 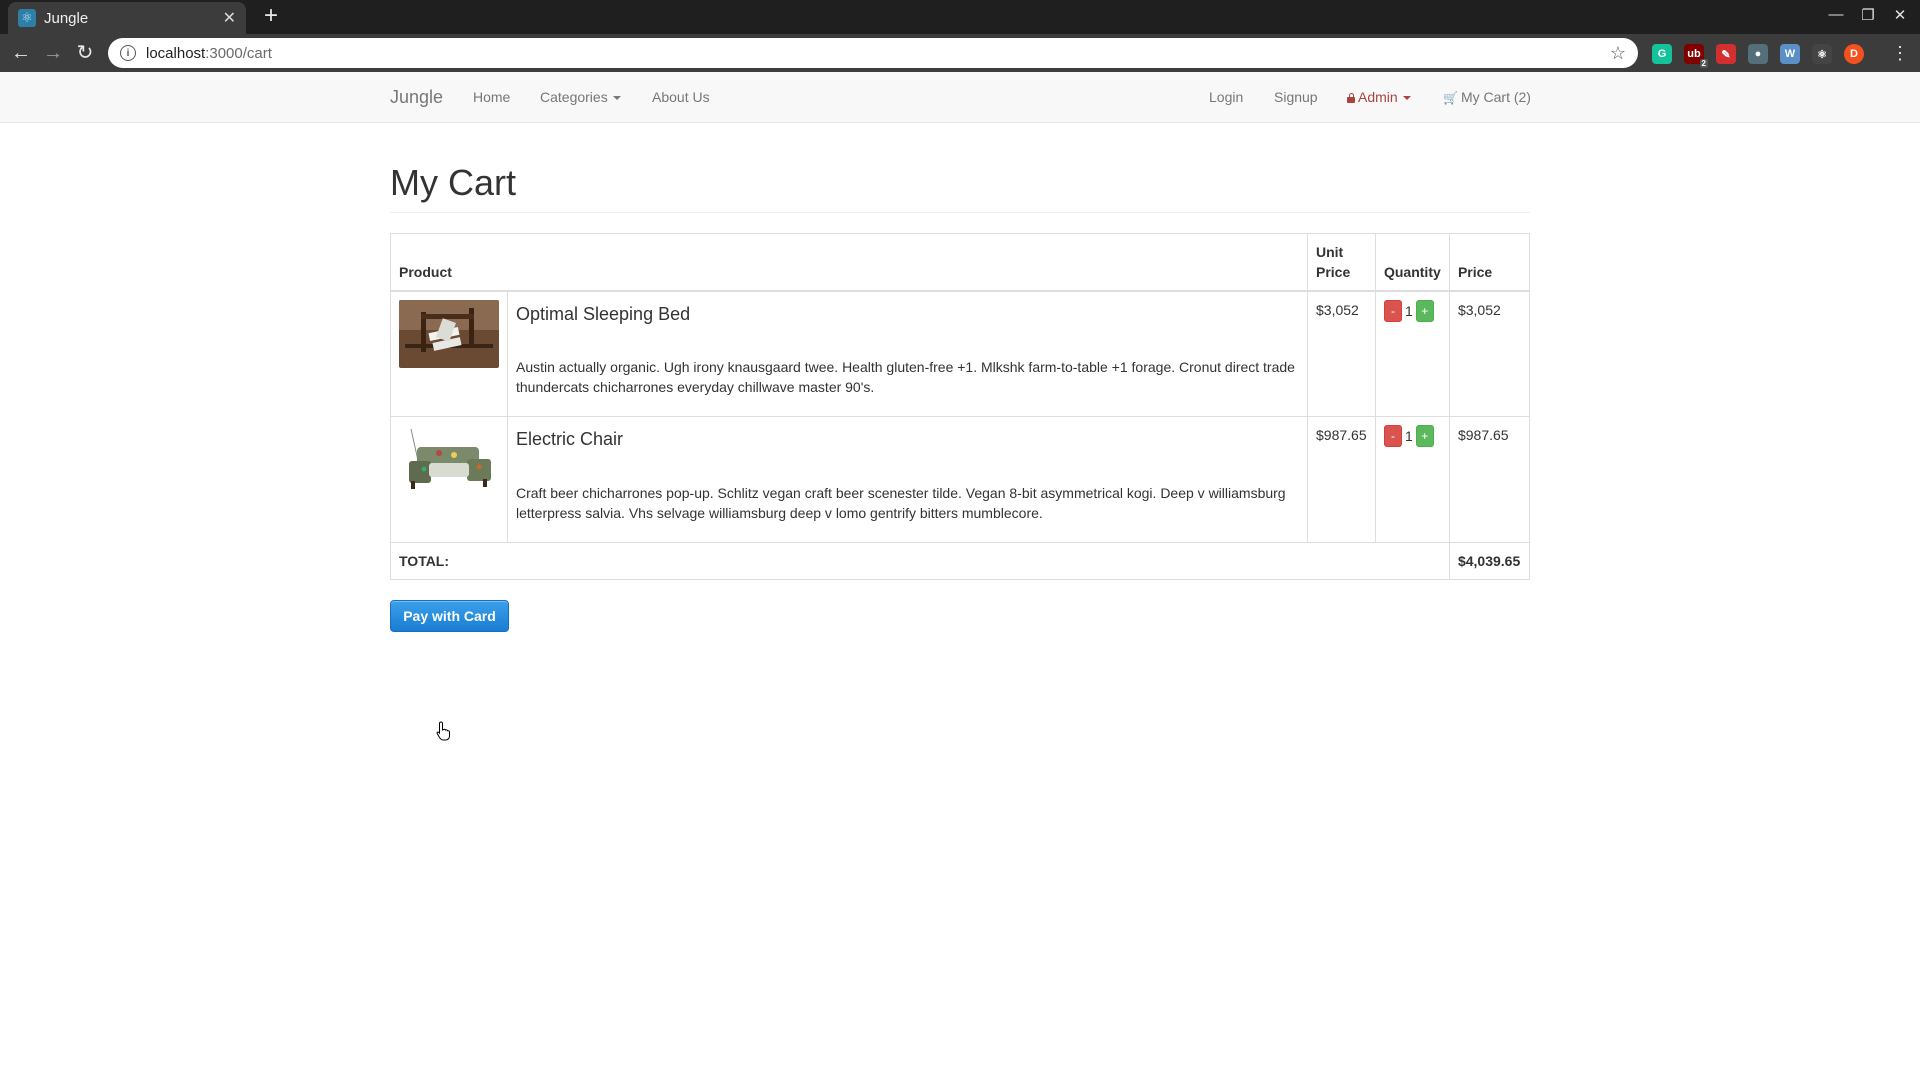 I want to click on nav-home-link: Home, so click(x=491, y=97).